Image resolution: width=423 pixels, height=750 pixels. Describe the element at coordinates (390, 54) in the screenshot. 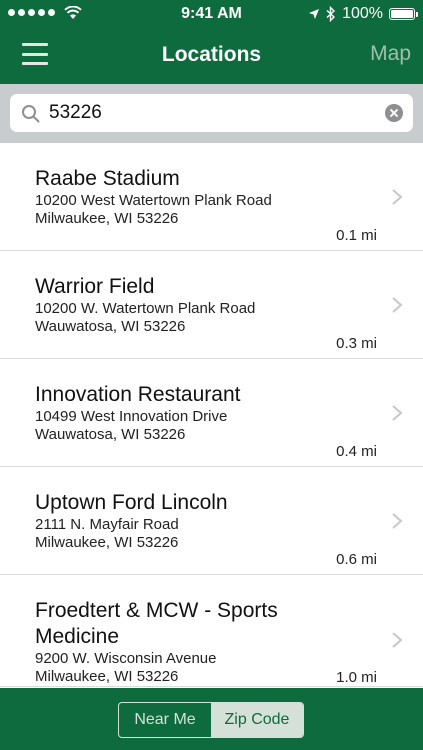

I see `map-button: Map` at that location.